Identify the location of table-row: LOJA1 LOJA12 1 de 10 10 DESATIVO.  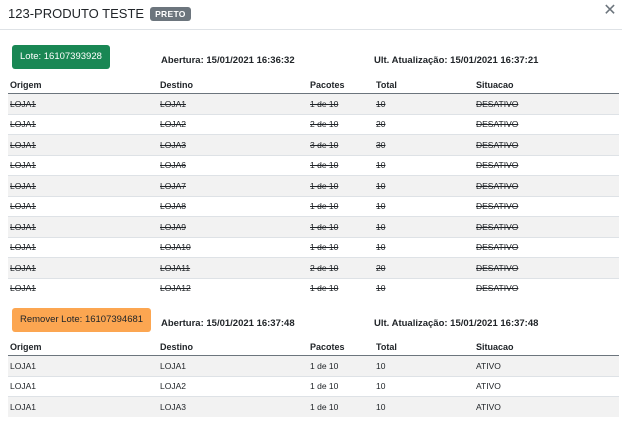
(313, 287).